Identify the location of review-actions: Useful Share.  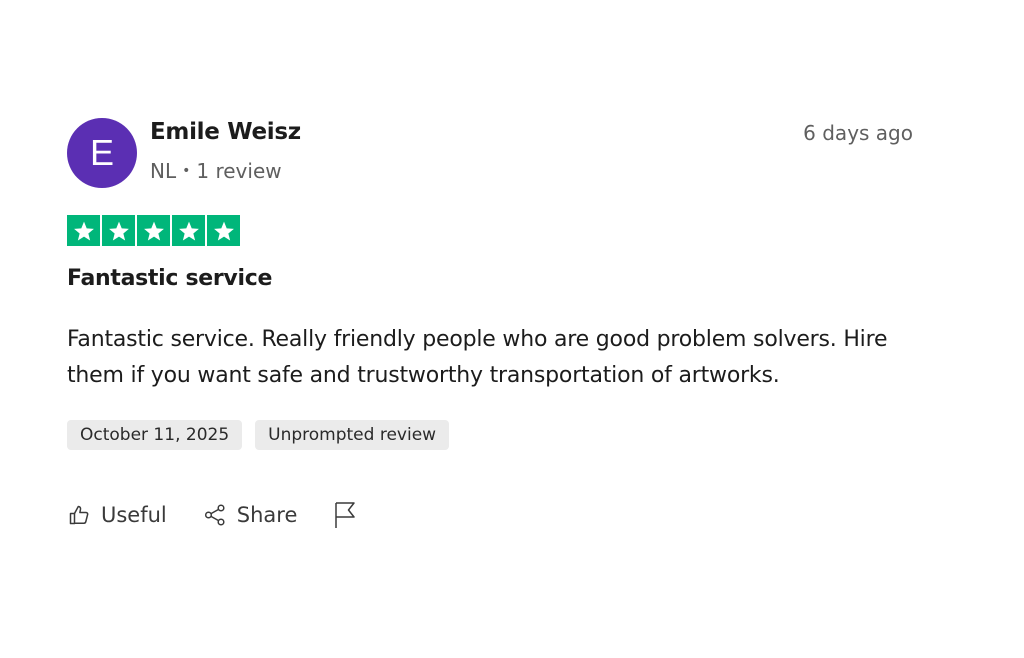
(212, 515).